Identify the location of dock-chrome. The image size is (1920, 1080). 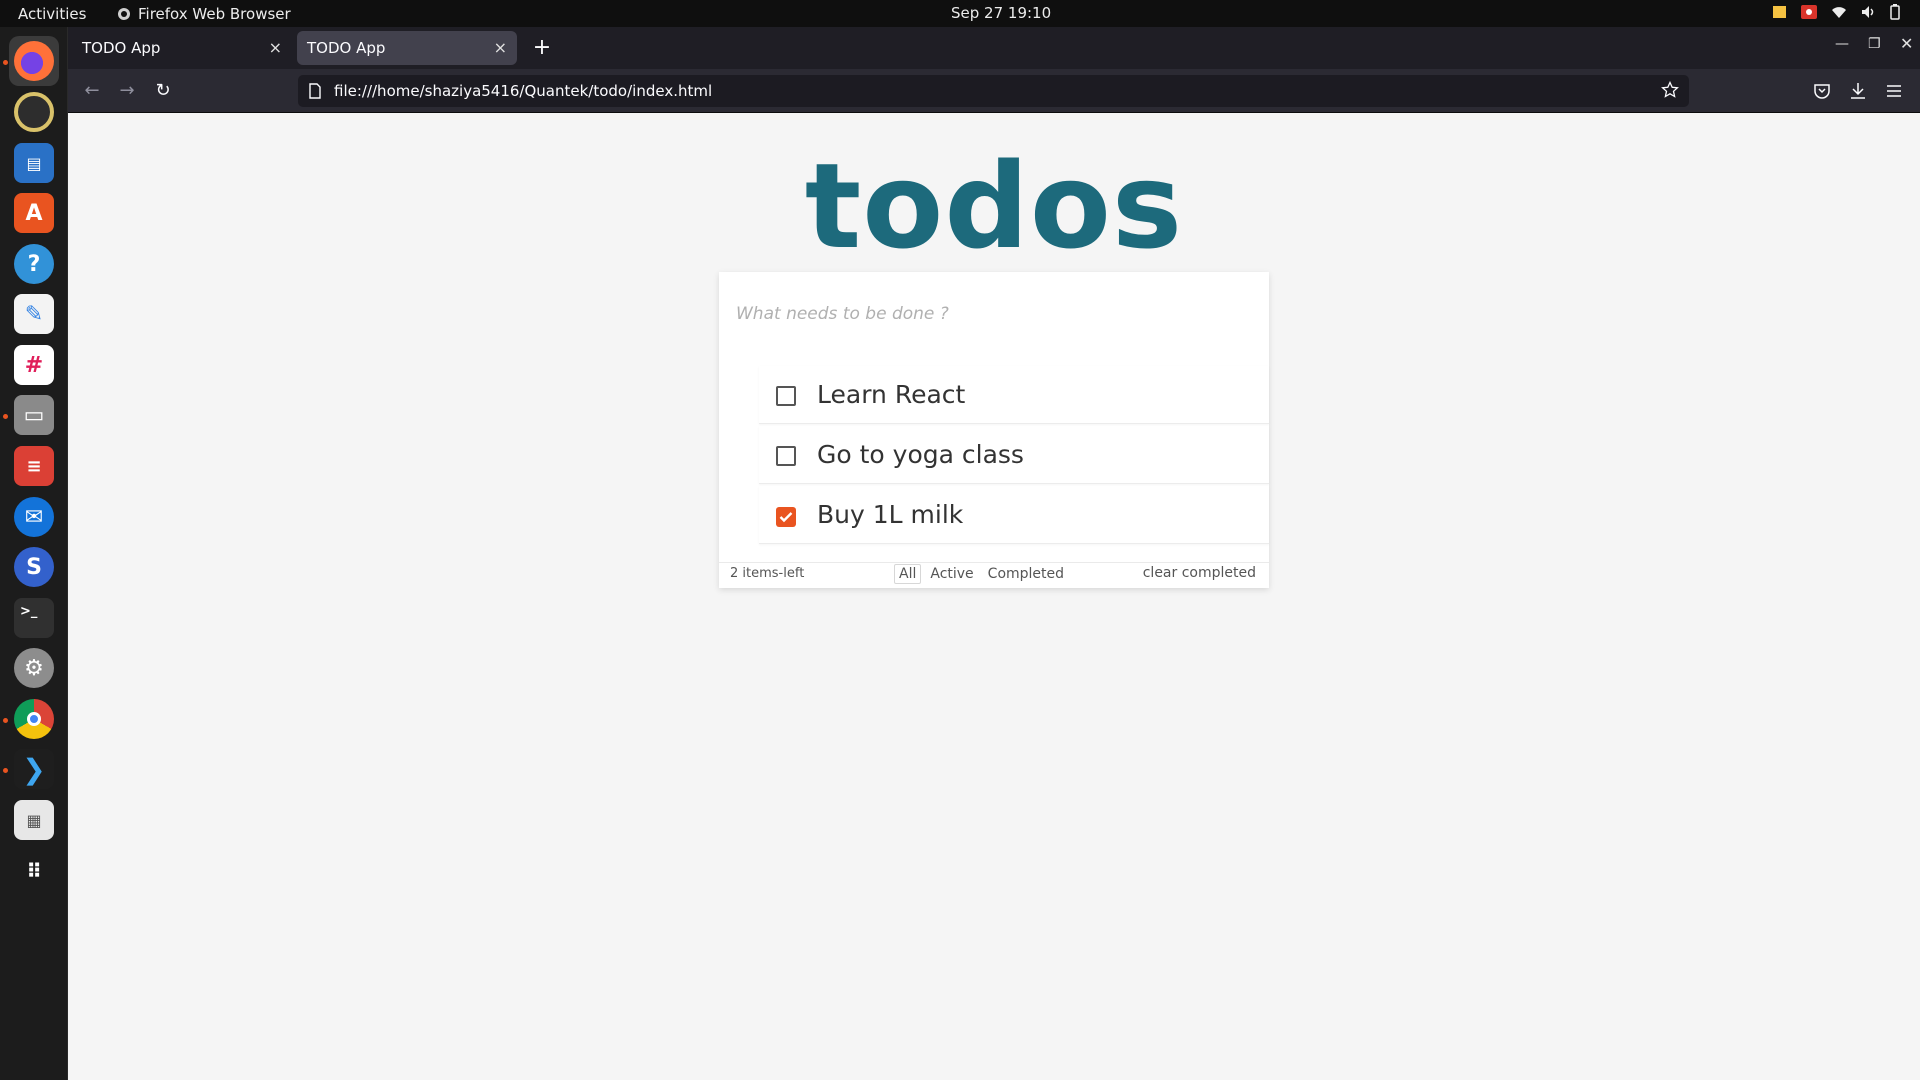
(34, 719).